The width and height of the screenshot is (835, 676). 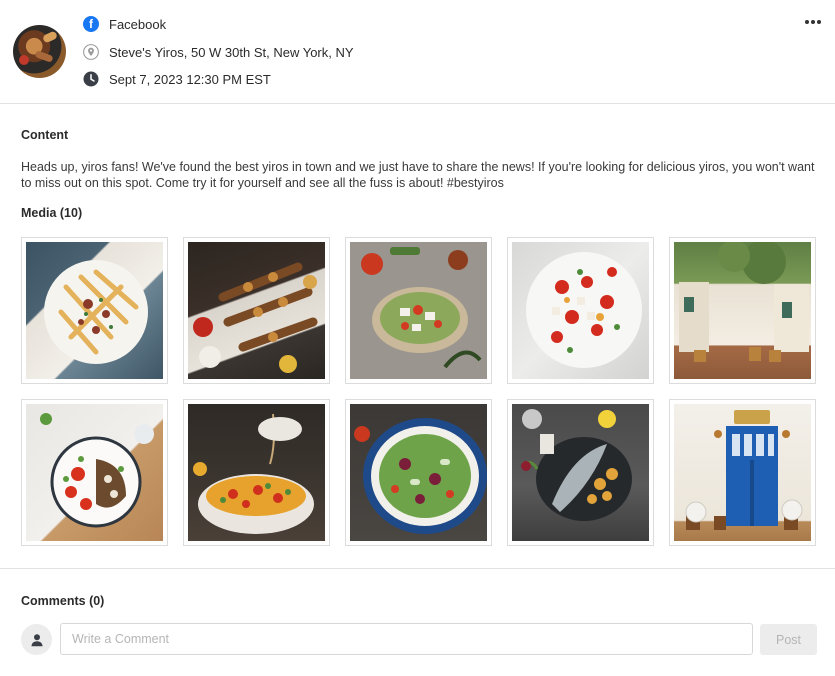 What do you see at coordinates (580, 472) in the screenshot?
I see `media-thumbnail-grilled-fish-potatoes` at bounding box center [580, 472].